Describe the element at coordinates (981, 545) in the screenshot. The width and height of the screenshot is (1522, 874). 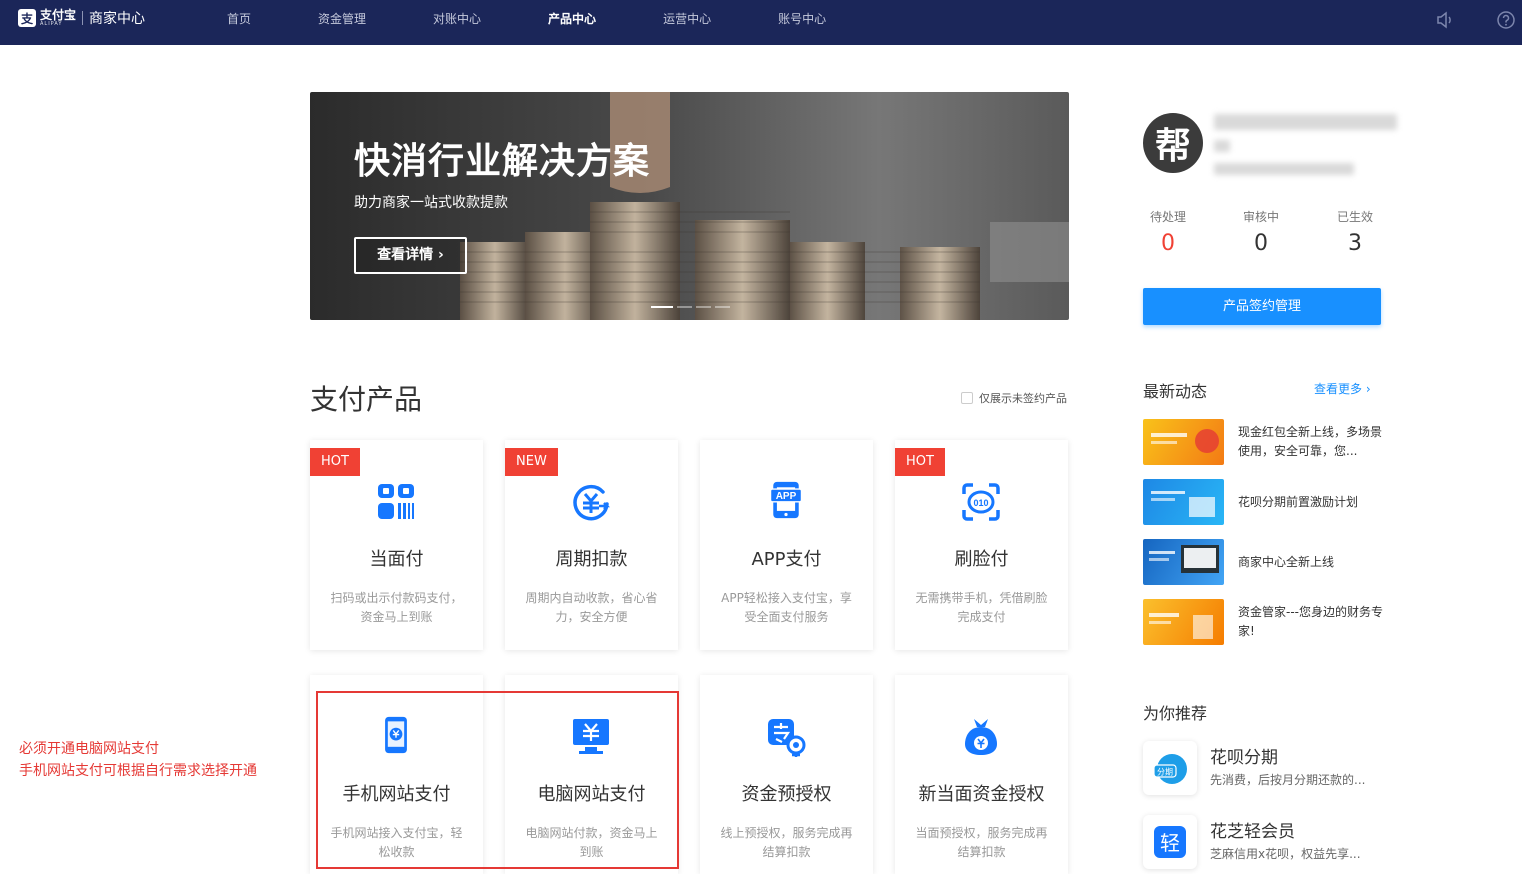
I see `product-card-face-pay: HOT 010 刷脸付 无需携带手机，凭借刷脸完成支付` at that location.